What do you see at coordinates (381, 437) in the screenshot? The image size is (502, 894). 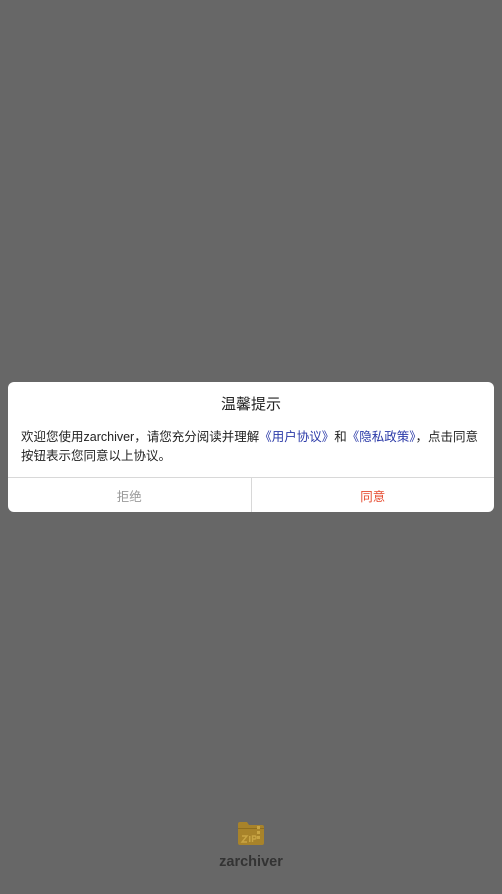 I see `privacy-policy-link: 《隐私政策》` at bounding box center [381, 437].